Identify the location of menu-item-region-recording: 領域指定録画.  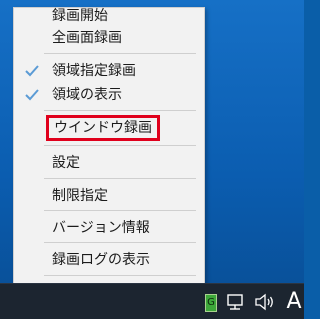
(109, 71).